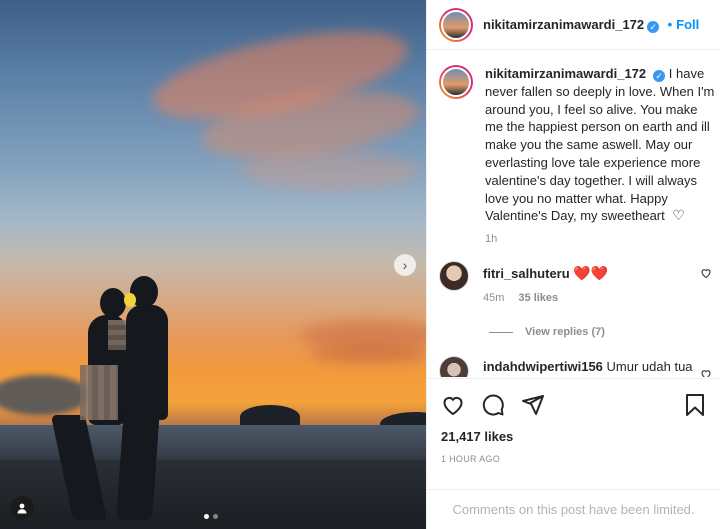 Image resolution: width=720 pixels, height=529 pixels. I want to click on chevron-right-icon: ›, so click(405, 265).